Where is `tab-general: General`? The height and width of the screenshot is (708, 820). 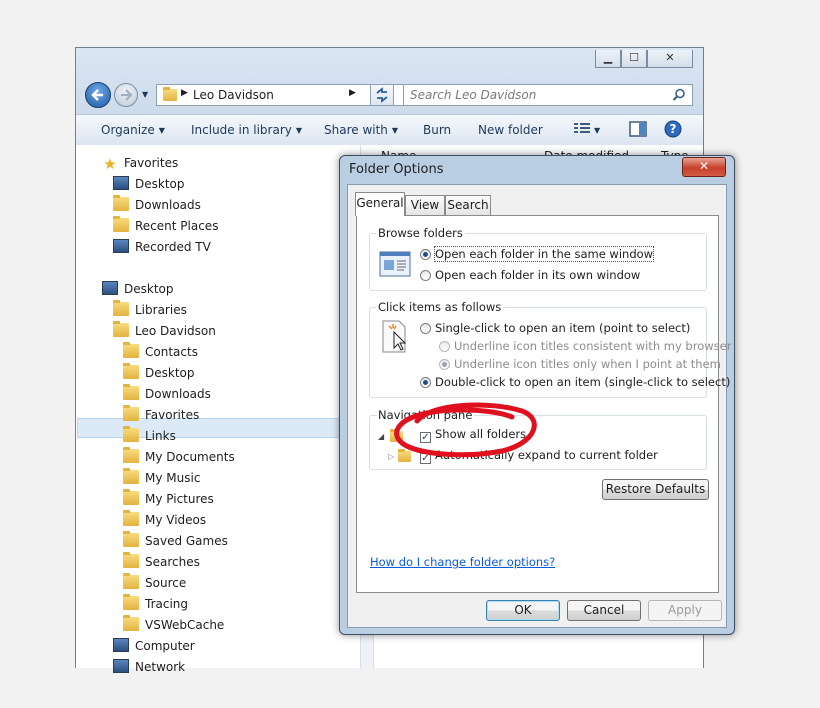
tab-general: General is located at coordinates (380, 204).